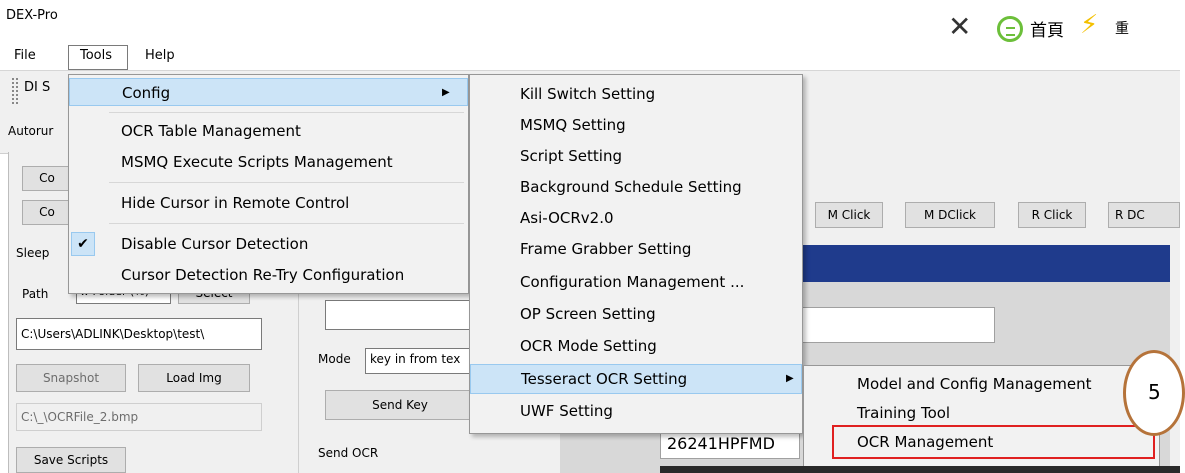 The width and height of the screenshot is (1185, 473). I want to click on menu-item-uwf: UWF Setting, so click(636, 411).